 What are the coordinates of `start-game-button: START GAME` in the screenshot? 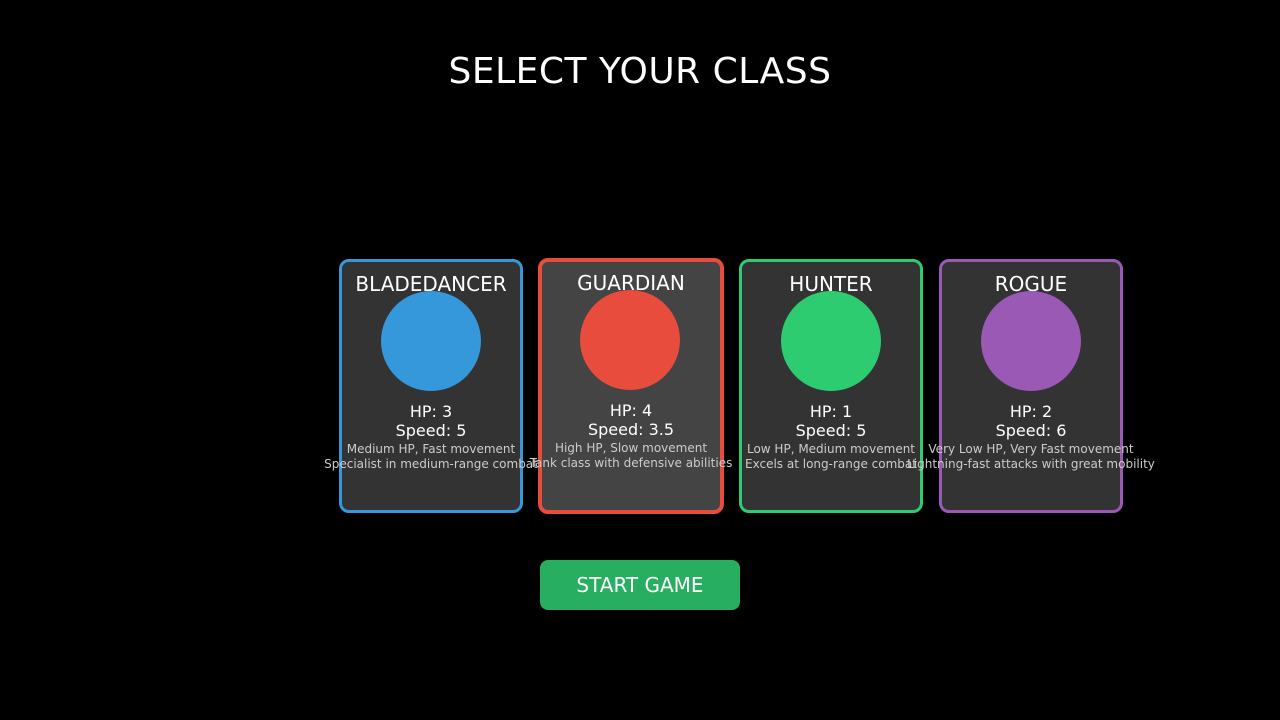 It's located at (640, 585).